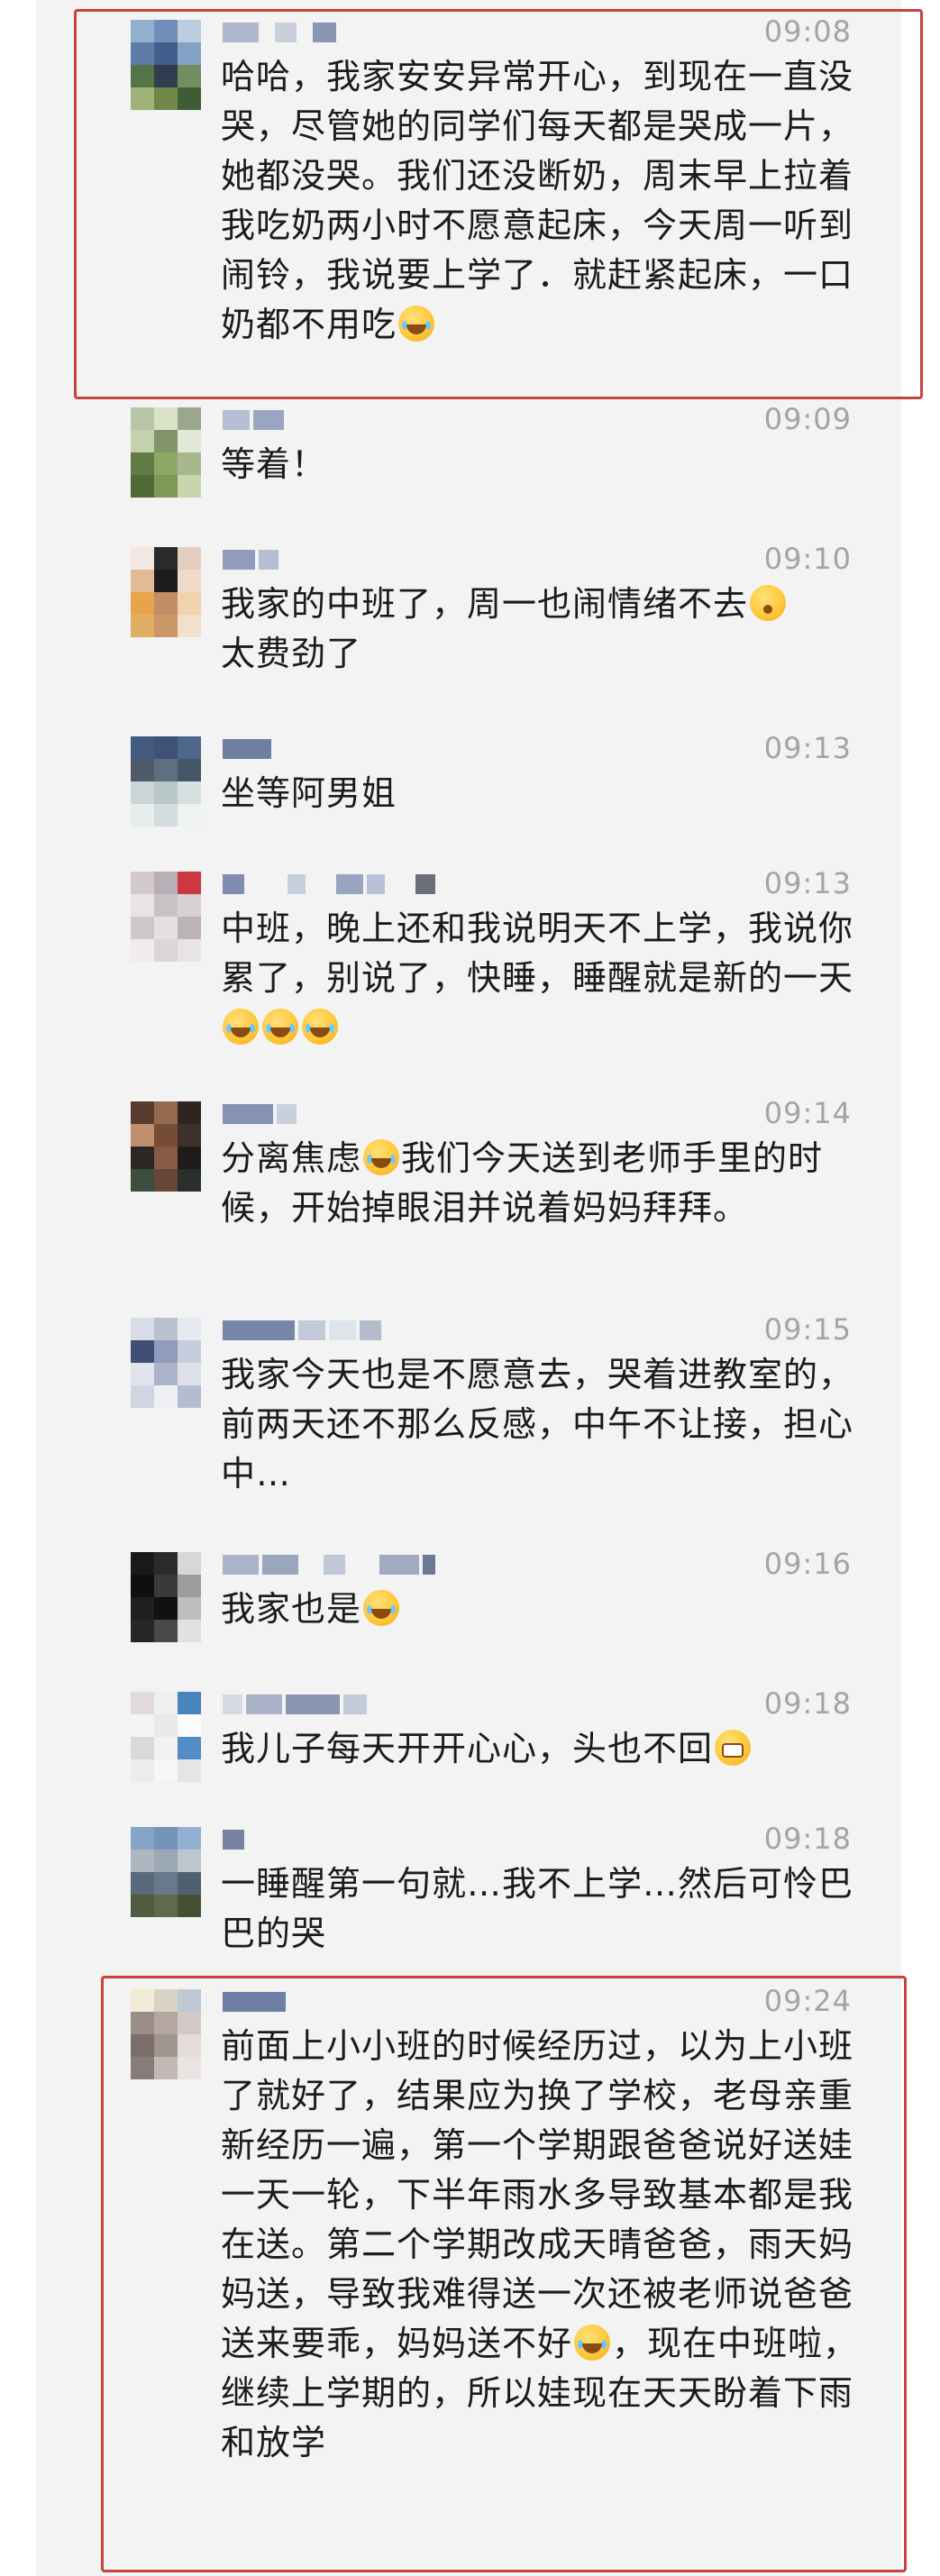 The width and height of the screenshot is (940, 2576). What do you see at coordinates (537, 1909) in the screenshot?
I see `comment-text-main: 一睡醒第一句就…我不上学…然后可怜巴巴的哭` at bounding box center [537, 1909].